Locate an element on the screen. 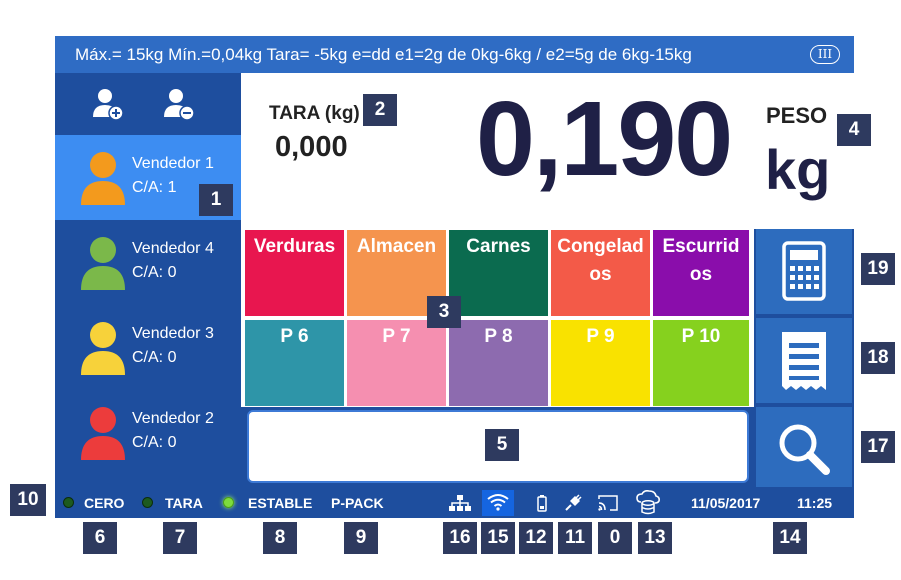  callout-7: 7 is located at coordinates (180, 538).